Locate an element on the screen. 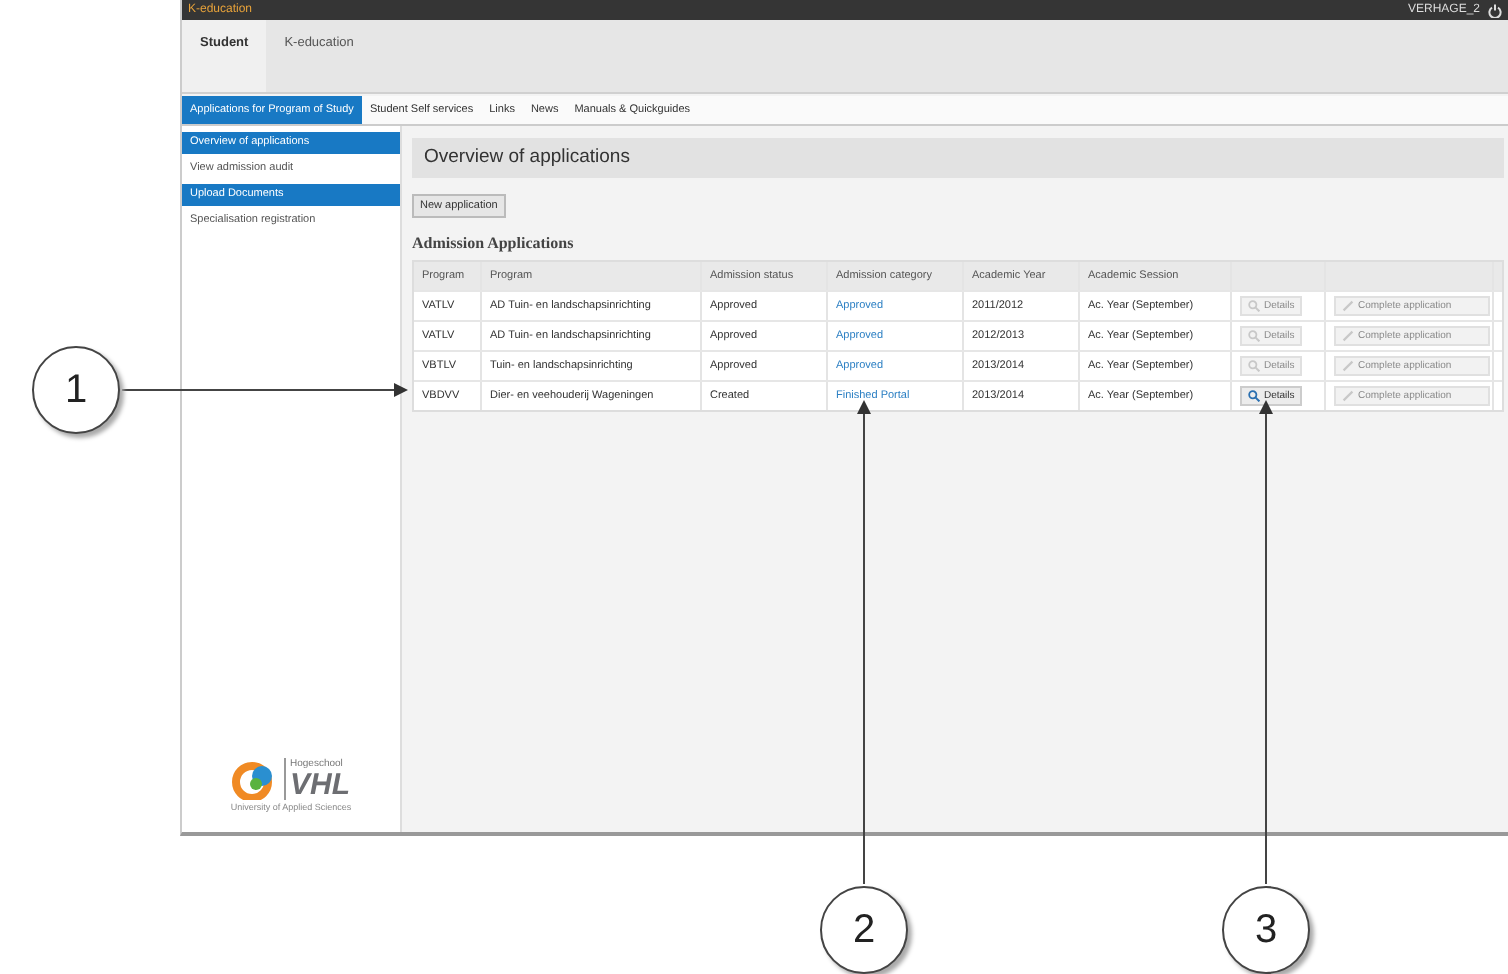  page-title: Overview of applications is located at coordinates (958, 158).